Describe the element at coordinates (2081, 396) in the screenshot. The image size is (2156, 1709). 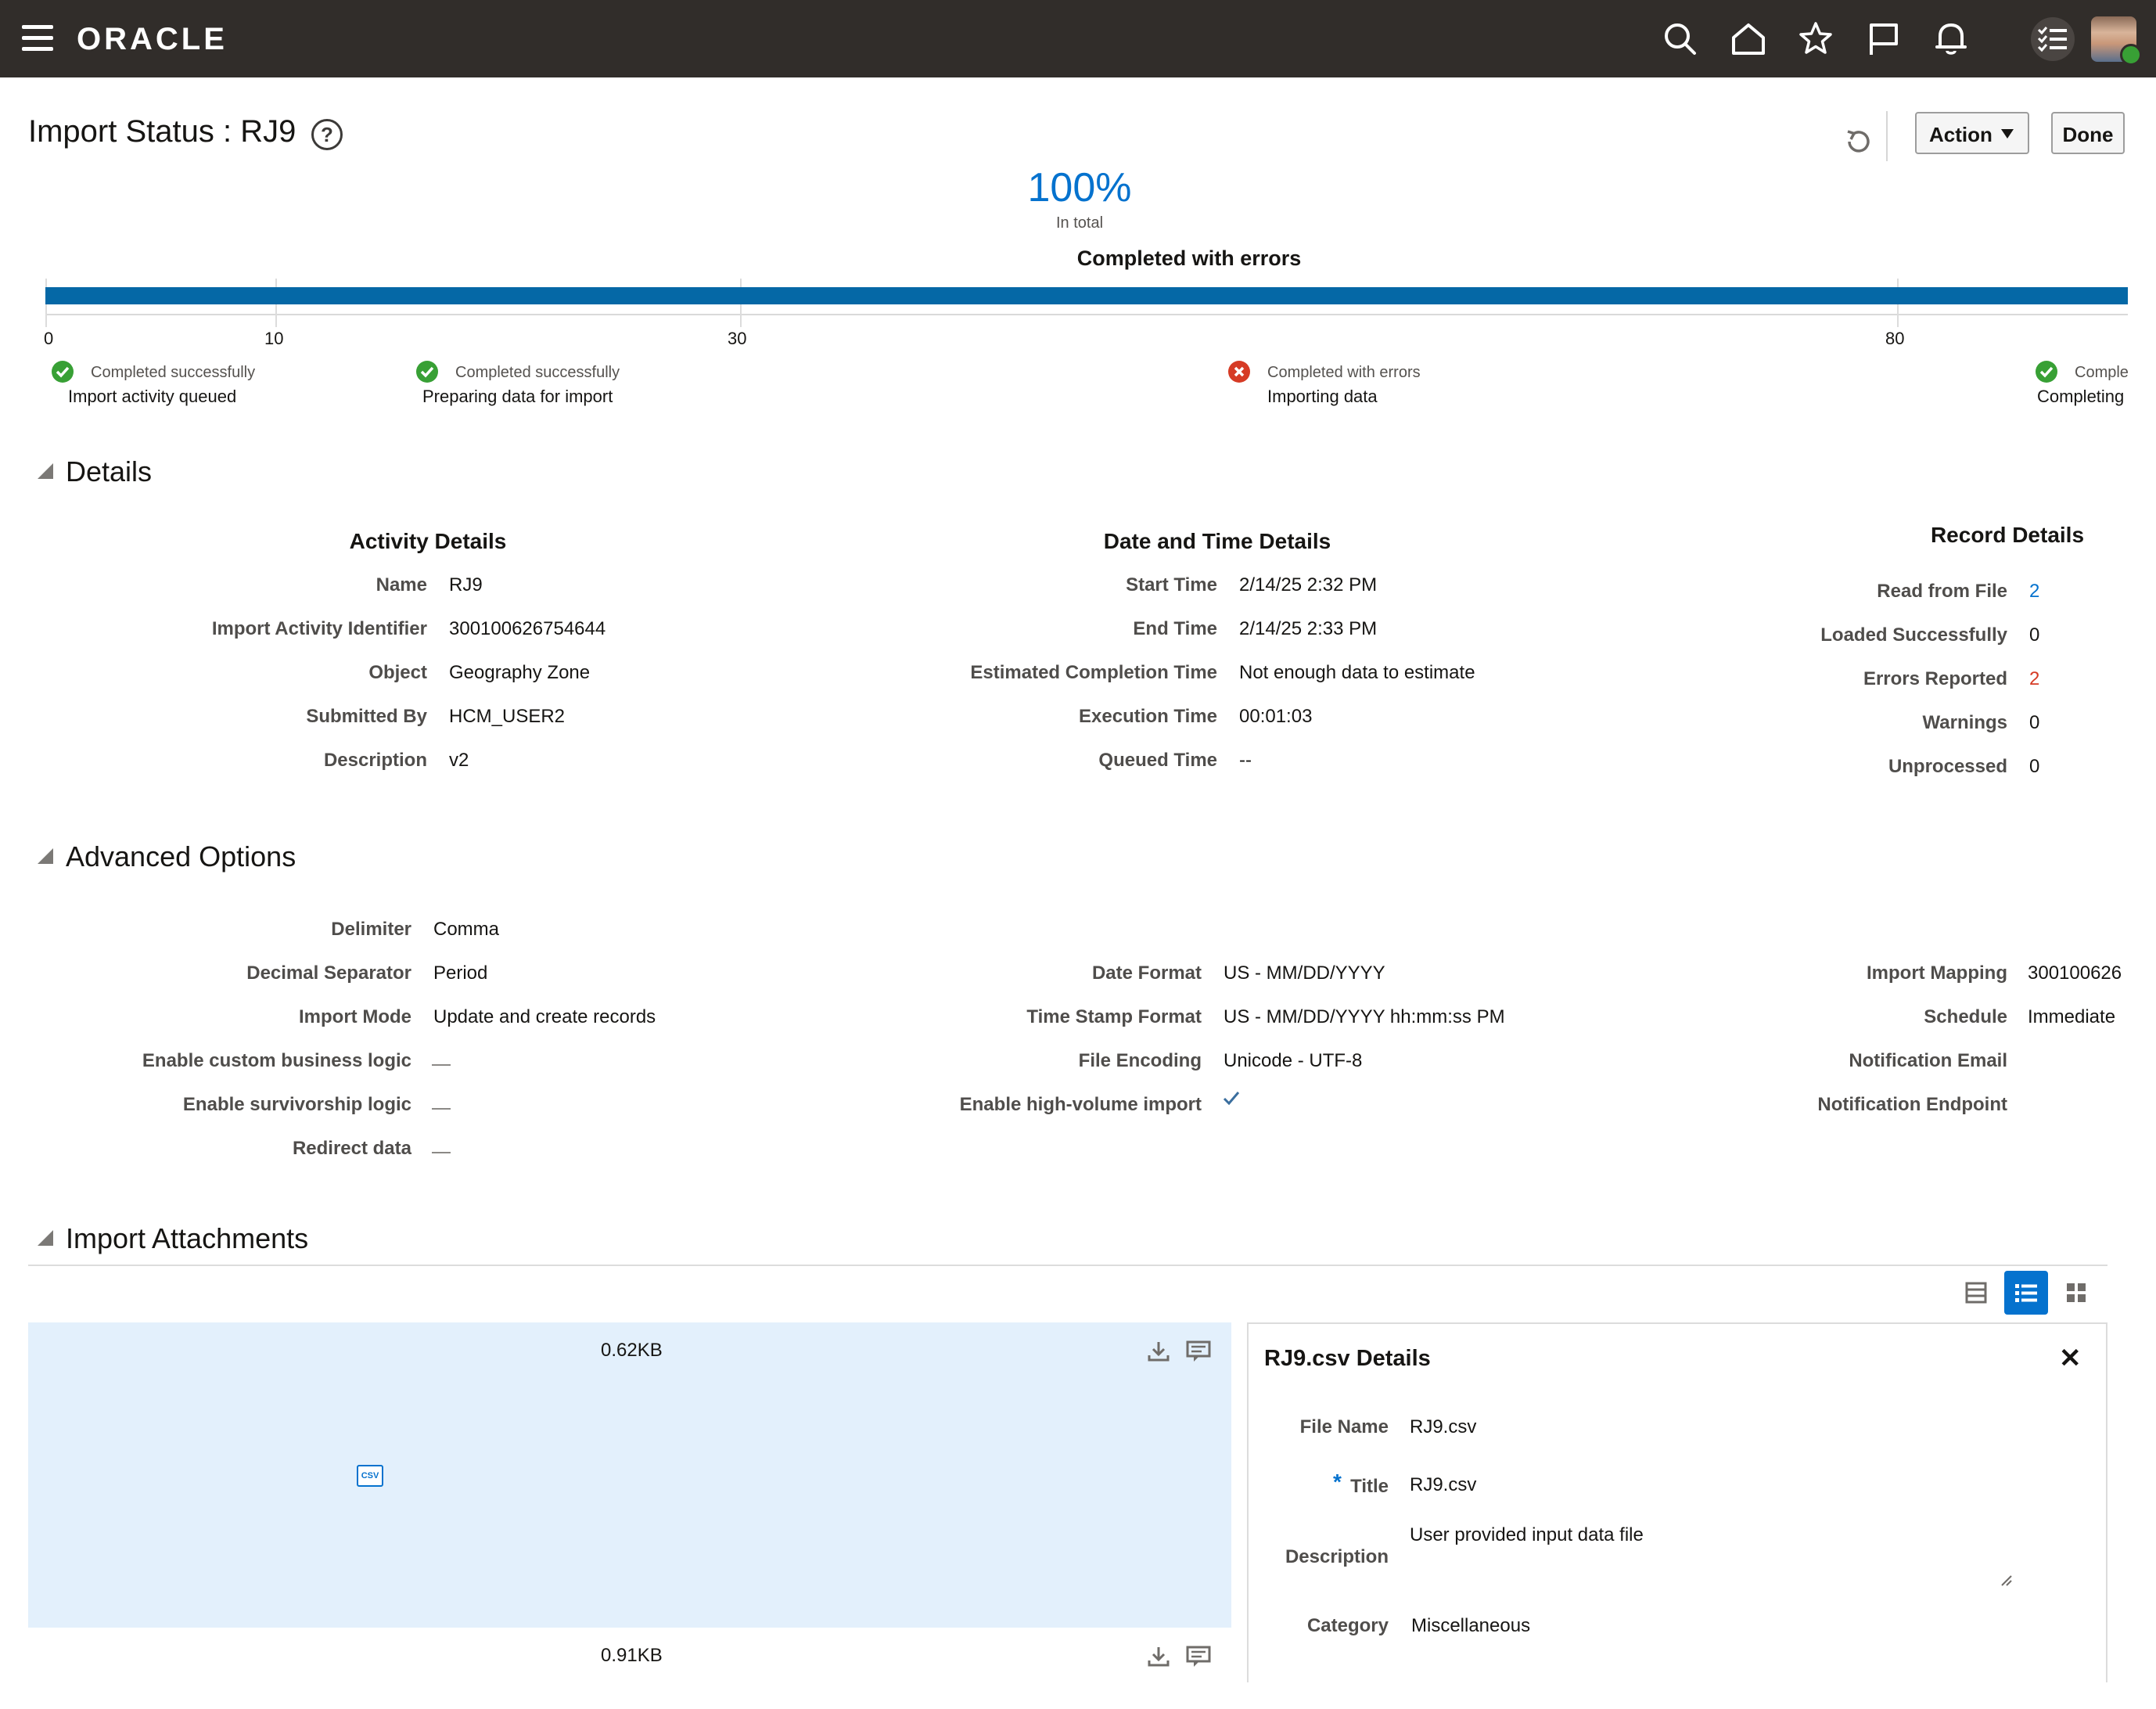
I see `stage-name: Completing` at that location.